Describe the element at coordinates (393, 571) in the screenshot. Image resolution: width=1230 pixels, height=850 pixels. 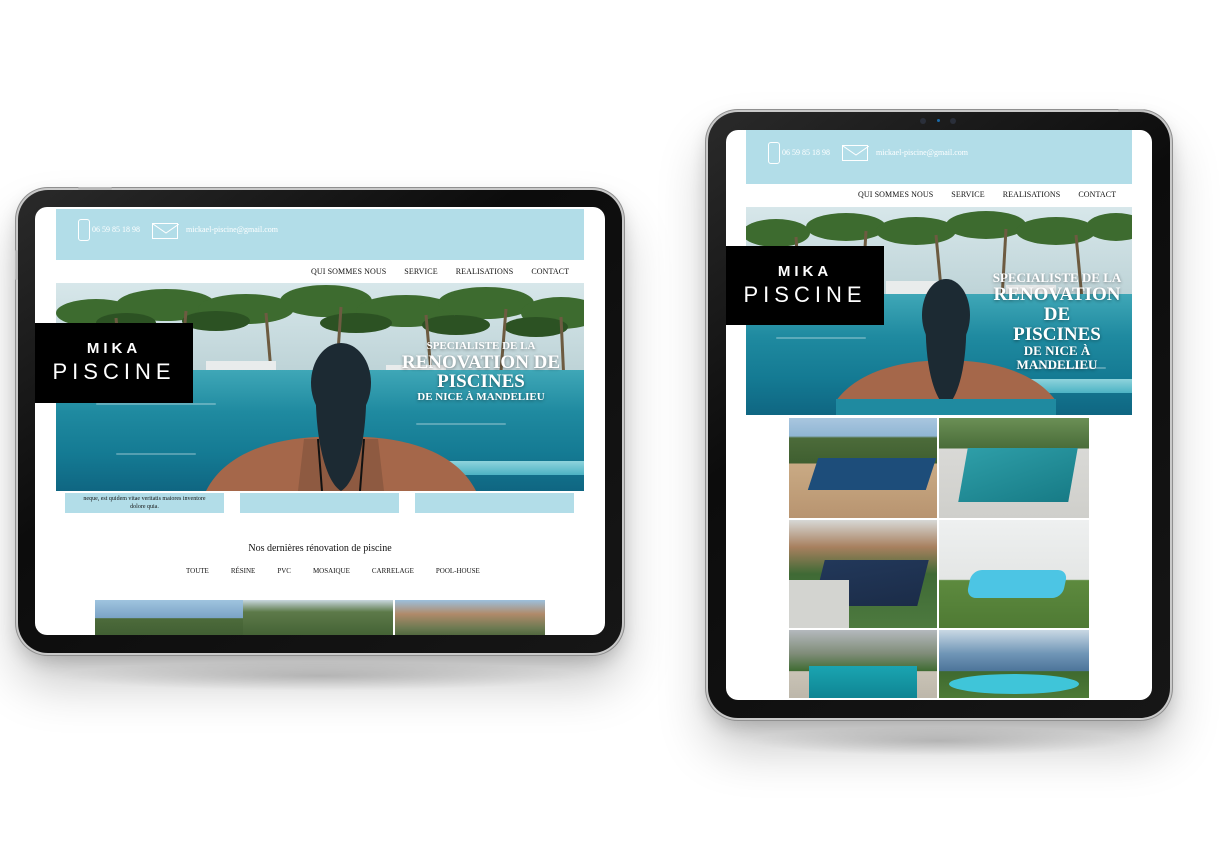
I see `filter-carrelage: CARRELAGE` at that location.